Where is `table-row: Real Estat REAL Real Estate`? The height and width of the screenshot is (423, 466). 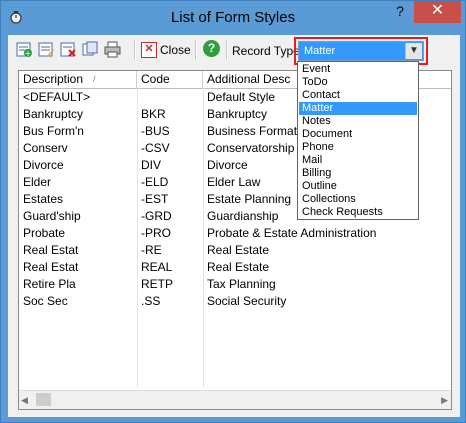 table-row: Real Estat REAL Real Estate is located at coordinates (235, 267).